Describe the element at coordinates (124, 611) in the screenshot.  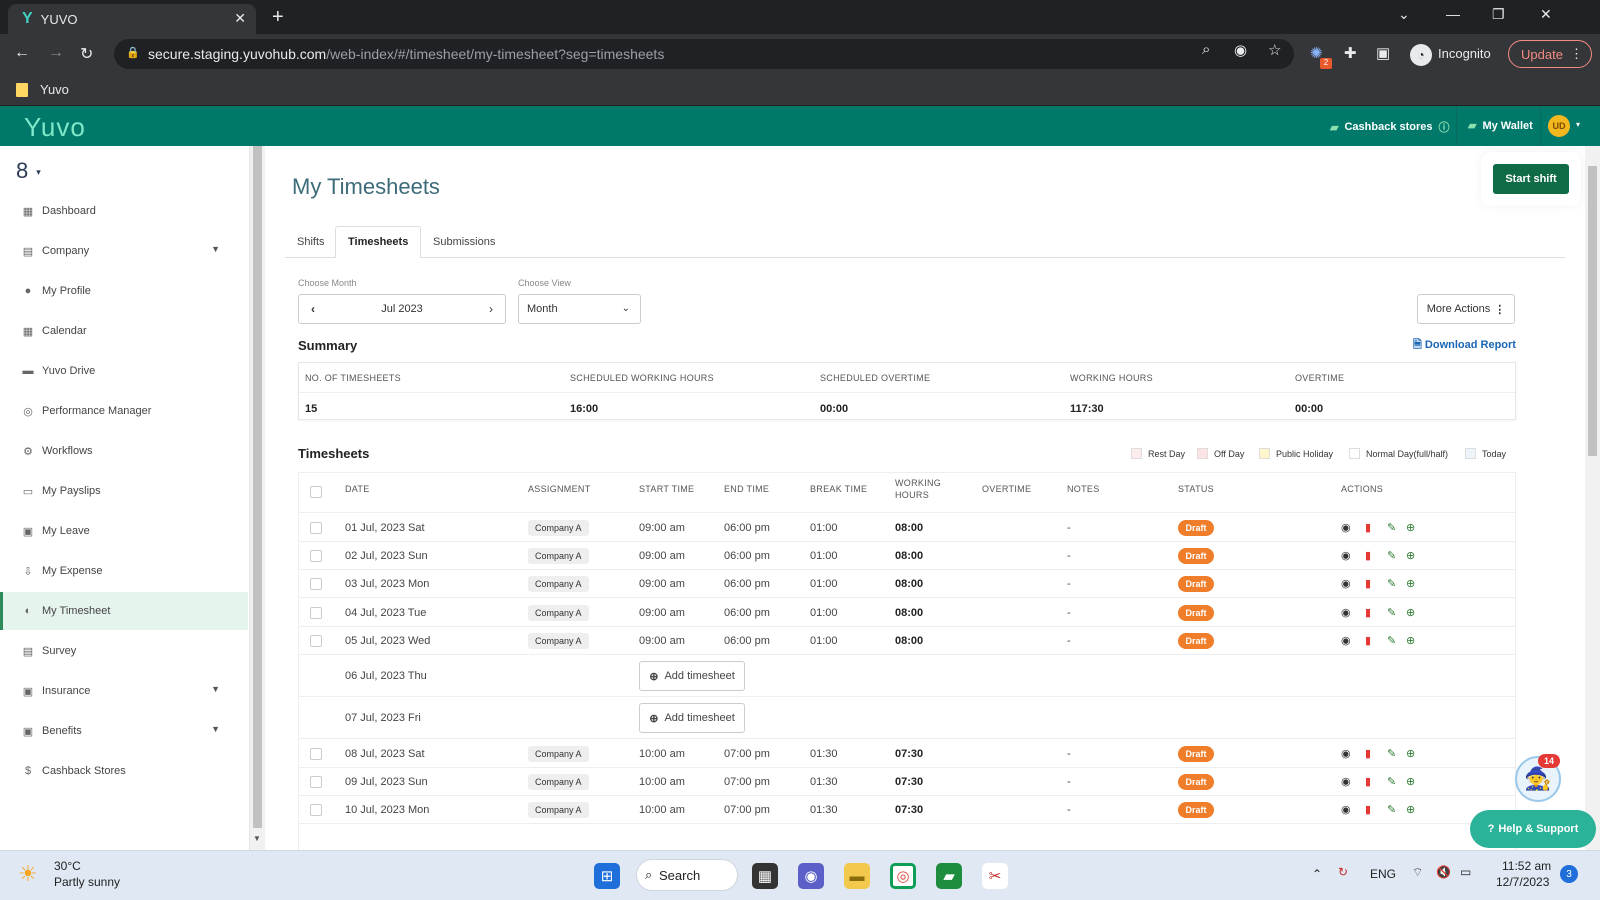
I see `sidebar-item-my-timesheet: ◐ My Timesheet` at that location.